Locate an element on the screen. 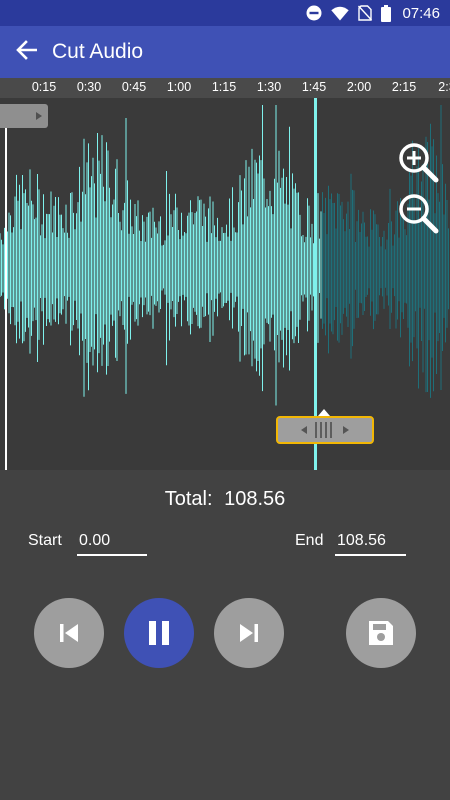 The image size is (450, 800). app-bar: Cut Audio is located at coordinates (225, 52).